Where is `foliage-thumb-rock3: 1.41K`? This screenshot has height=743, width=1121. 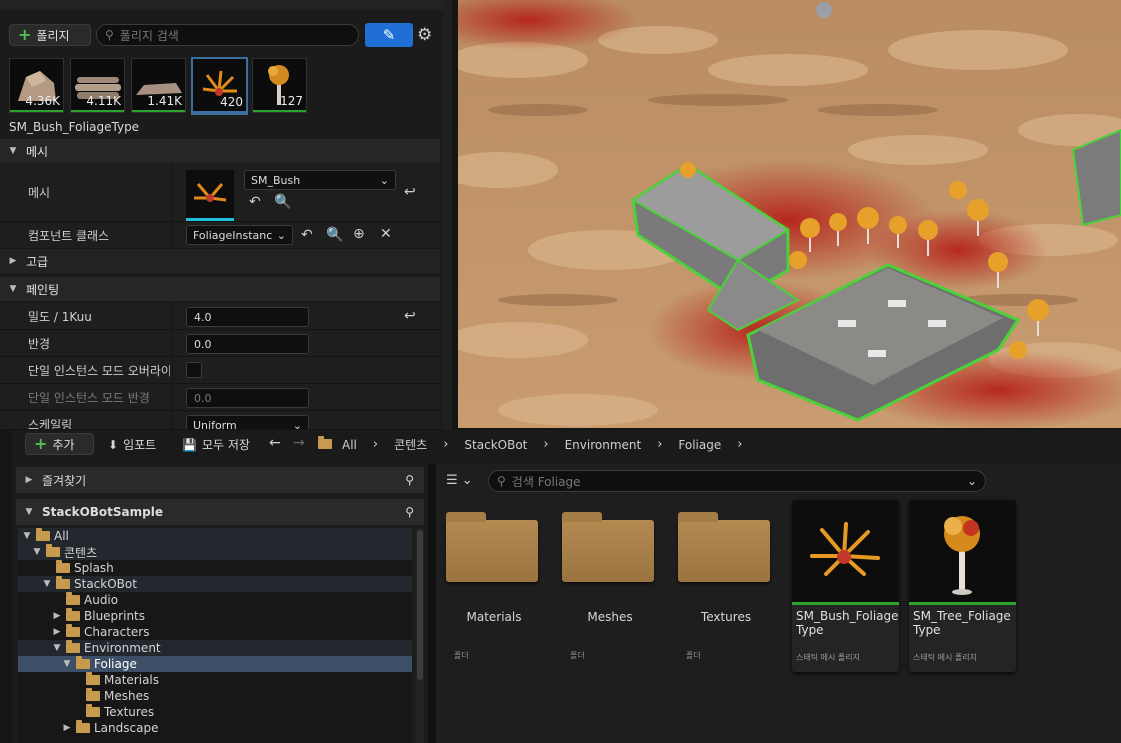
foliage-thumb-rock3: 1.41K is located at coordinates (158, 85).